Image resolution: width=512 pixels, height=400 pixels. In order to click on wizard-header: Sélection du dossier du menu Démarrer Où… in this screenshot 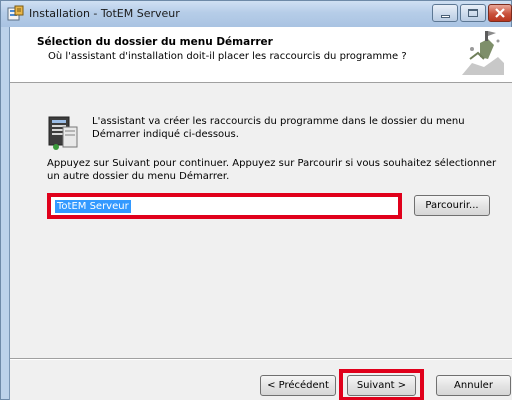, I will do `click(261, 55)`.